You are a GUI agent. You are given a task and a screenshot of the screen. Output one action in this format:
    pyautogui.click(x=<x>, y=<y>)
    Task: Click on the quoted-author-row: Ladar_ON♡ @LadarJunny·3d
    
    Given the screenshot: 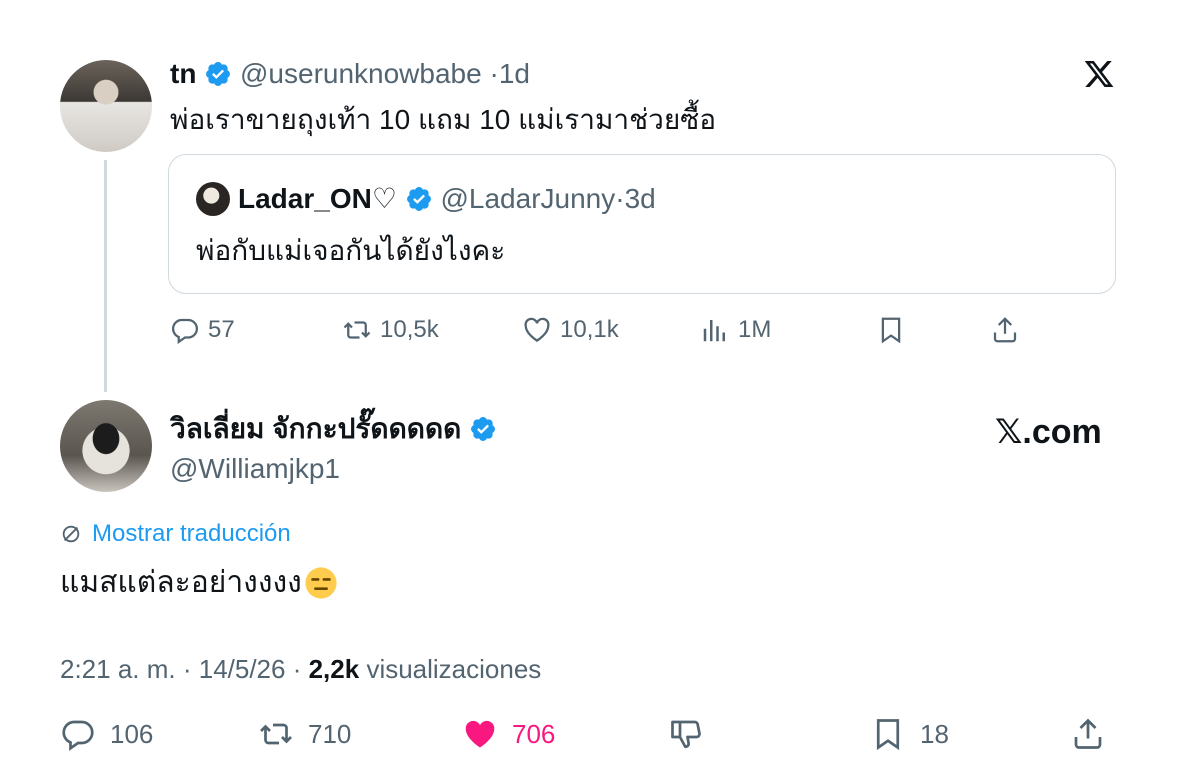 What is the action you would take?
    pyautogui.click(x=447, y=199)
    